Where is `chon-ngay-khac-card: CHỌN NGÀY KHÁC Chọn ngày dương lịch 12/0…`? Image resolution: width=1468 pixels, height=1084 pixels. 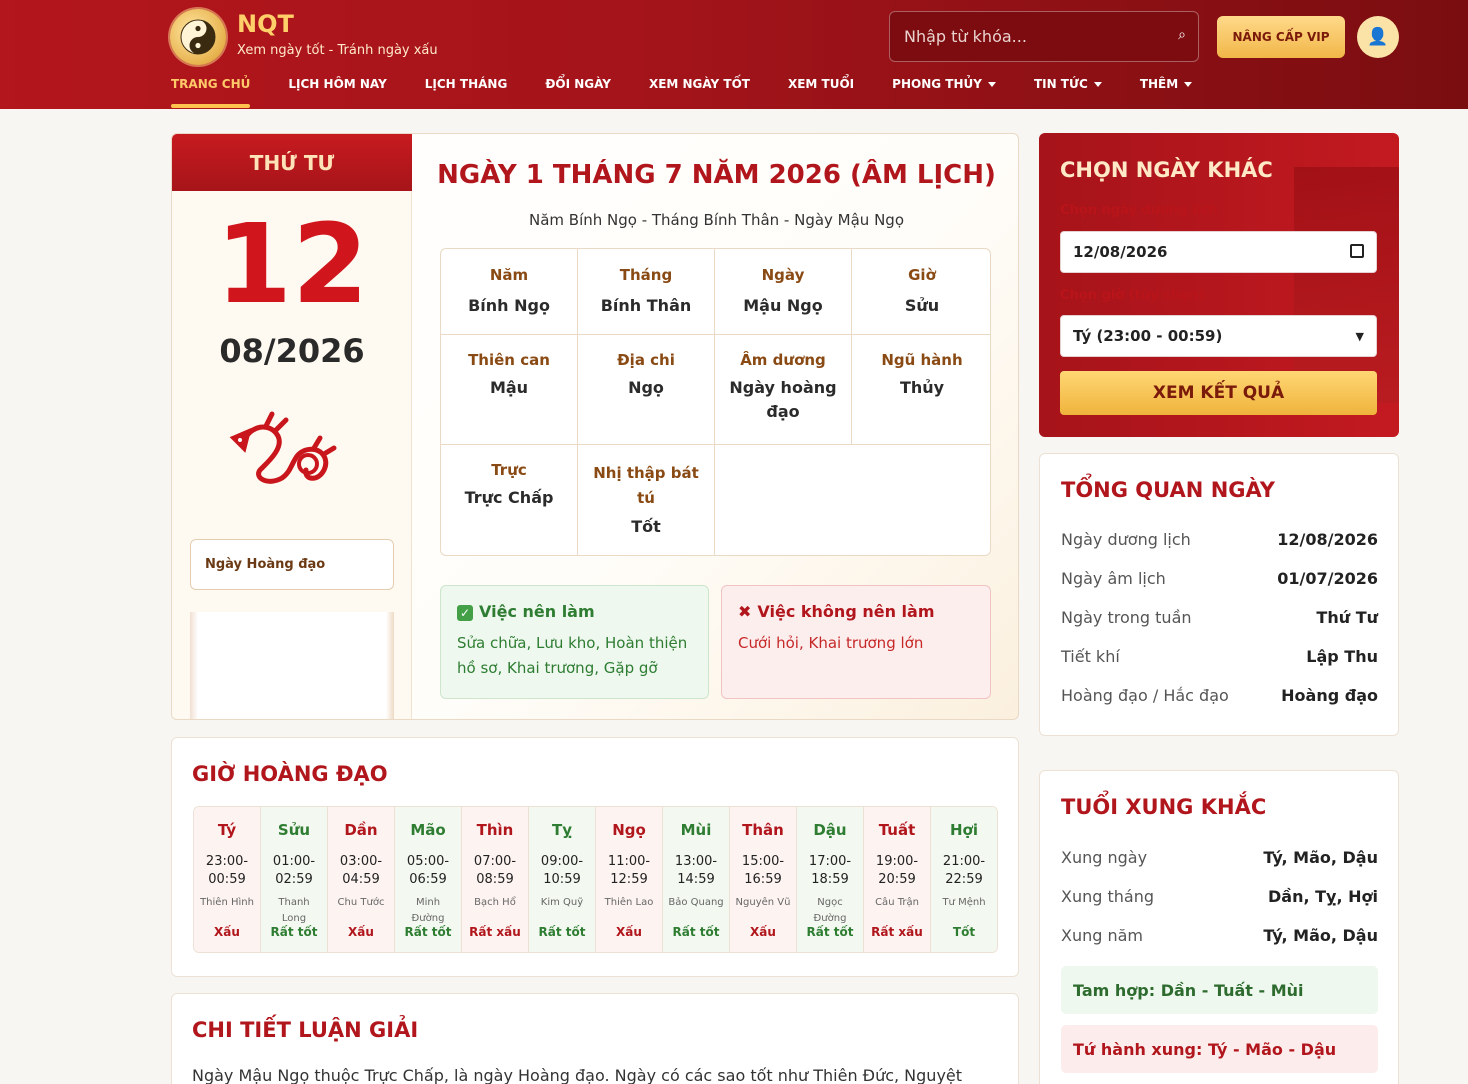 chon-ngay-khac-card: CHỌN NGÀY KHÁC Chọn ngày dương lịch 12/0… is located at coordinates (1219, 285).